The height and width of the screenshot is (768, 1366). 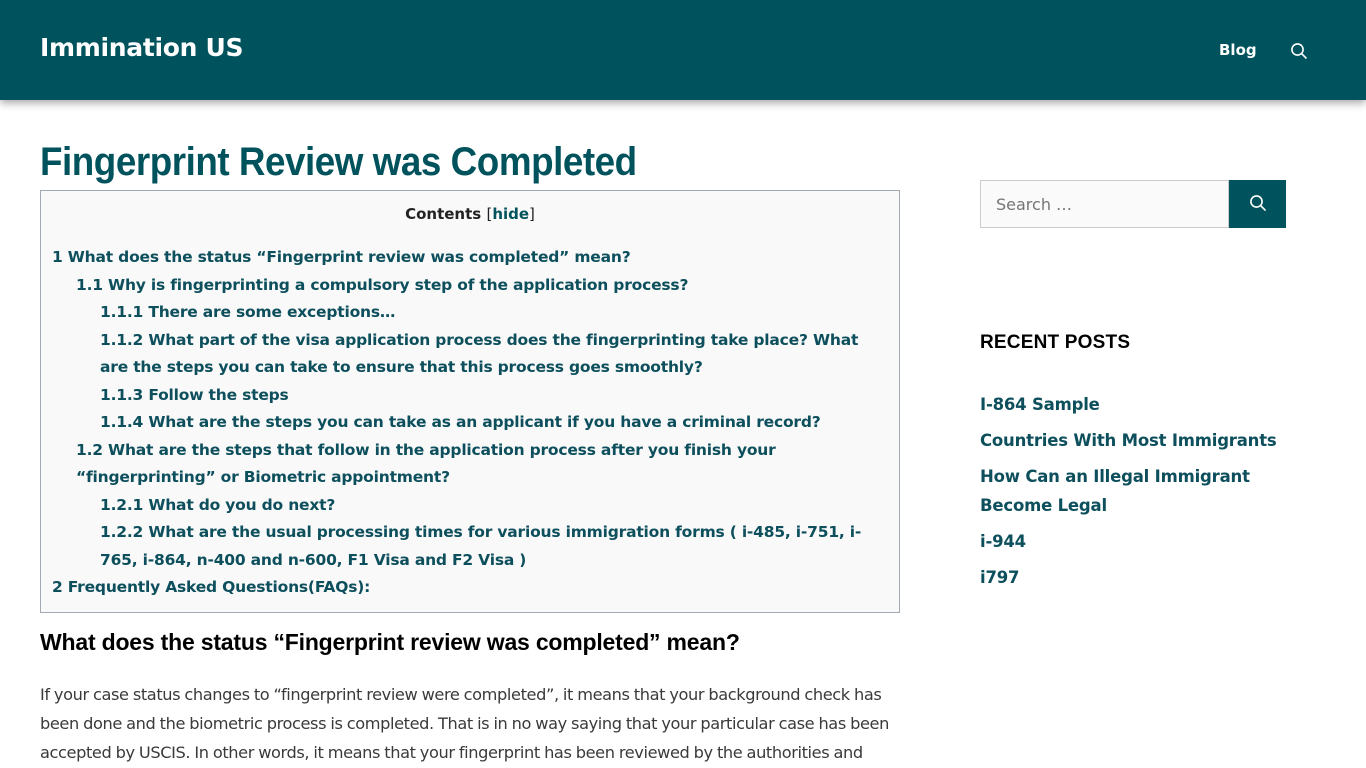 I want to click on recent-post-link: Countries With Most Immigrants, so click(x=1128, y=440).